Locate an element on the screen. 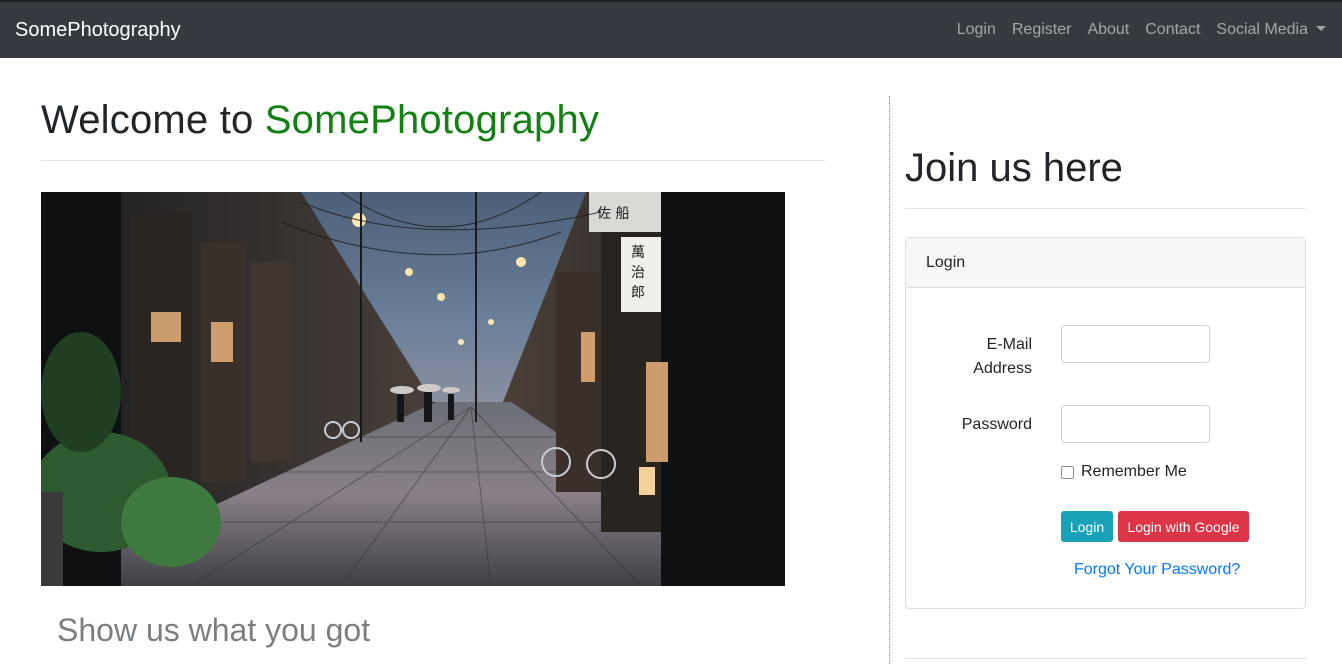  svg-text: 佐 船 is located at coordinates (613, 214).